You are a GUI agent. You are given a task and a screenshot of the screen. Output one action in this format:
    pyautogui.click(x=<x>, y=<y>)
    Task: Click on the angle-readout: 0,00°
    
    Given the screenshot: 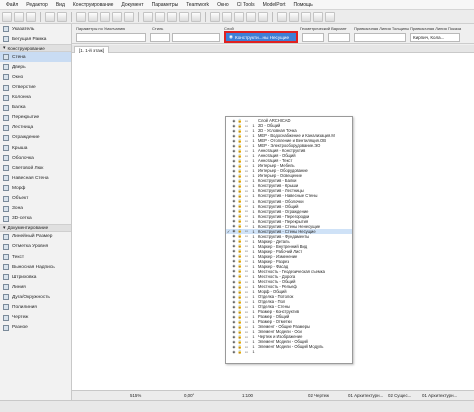 What is the action you would take?
    pyautogui.click(x=189, y=395)
    